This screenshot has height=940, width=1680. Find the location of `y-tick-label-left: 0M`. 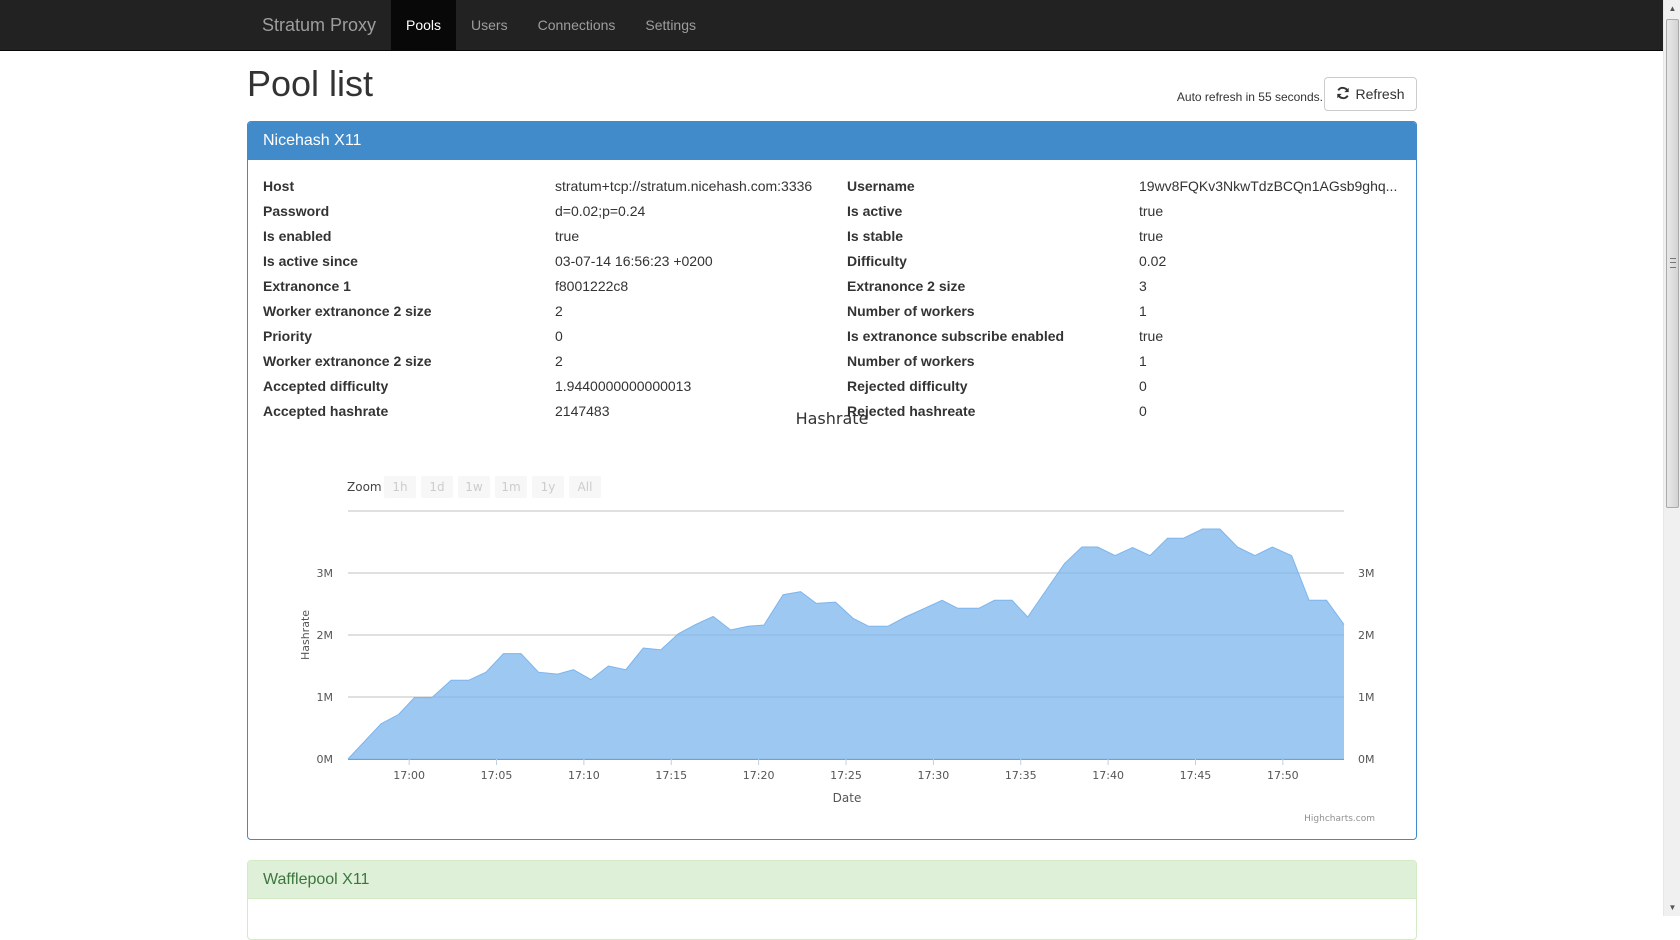

y-tick-label-left: 0M is located at coordinates (325, 759).